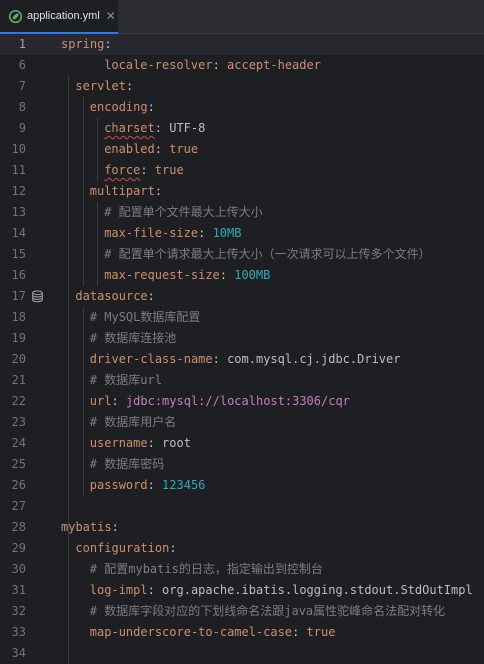  Describe the element at coordinates (18, 380) in the screenshot. I see `line-number: 21` at that location.